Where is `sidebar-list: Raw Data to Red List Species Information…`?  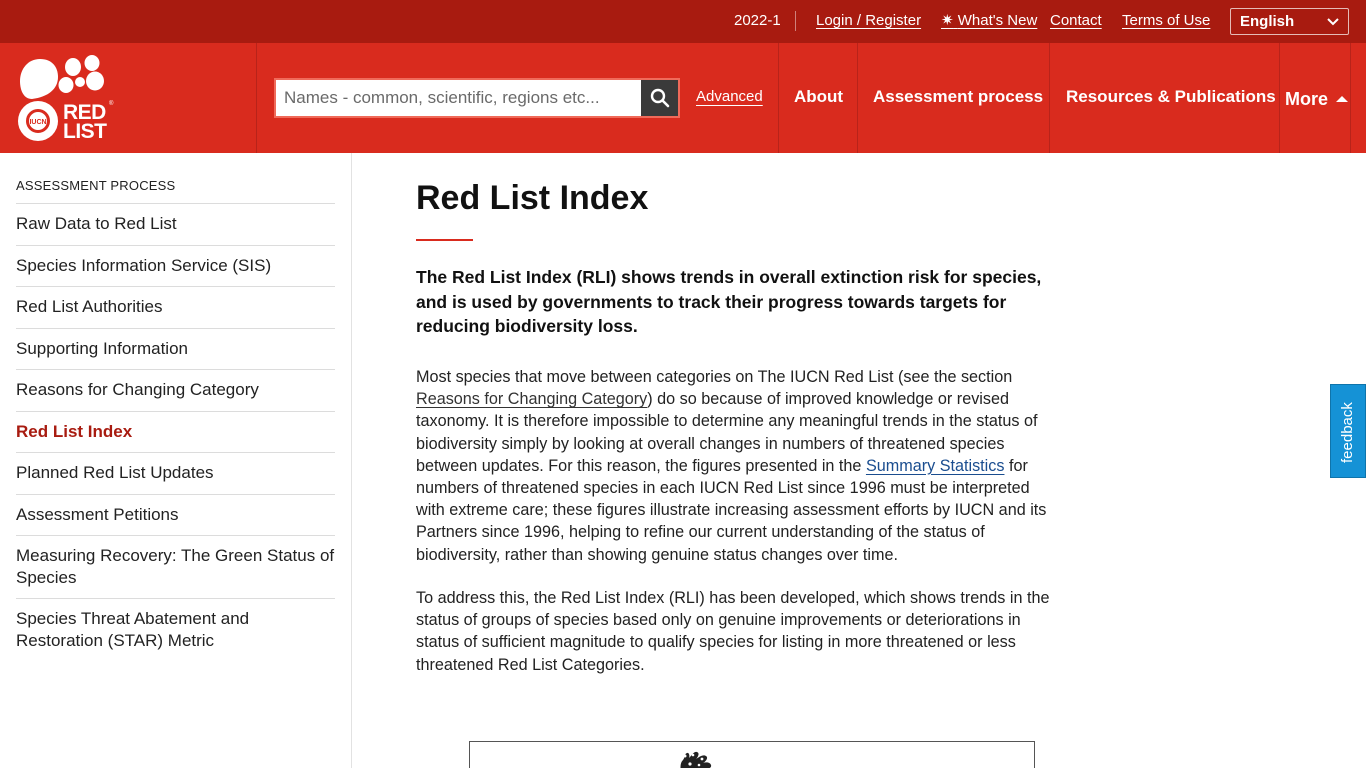
sidebar-list: Raw Data to Red List Species Information… is located at coordinates (175, 432).